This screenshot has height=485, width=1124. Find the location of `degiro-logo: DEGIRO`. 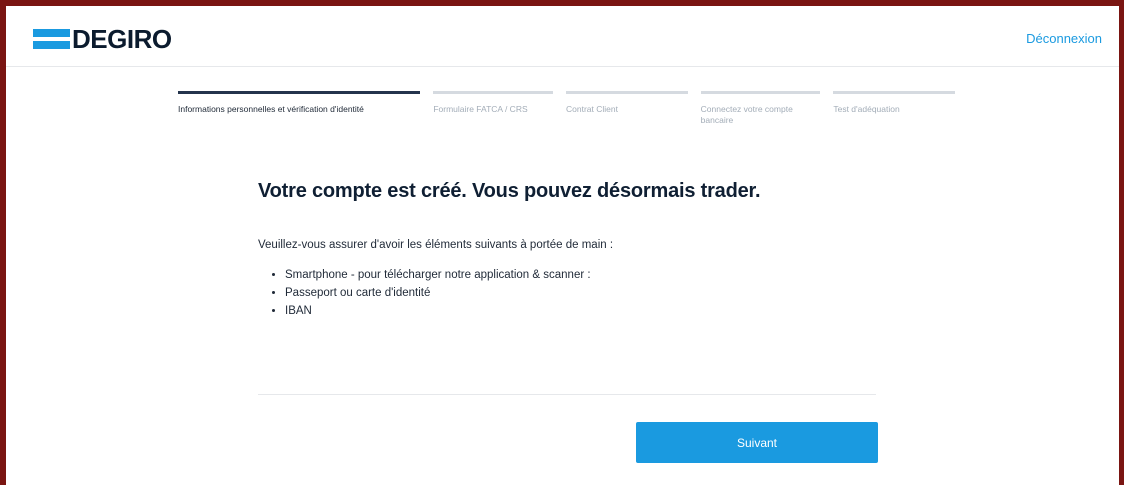

degiro-logo: DEGIRO is located at coordinates (102, 39).